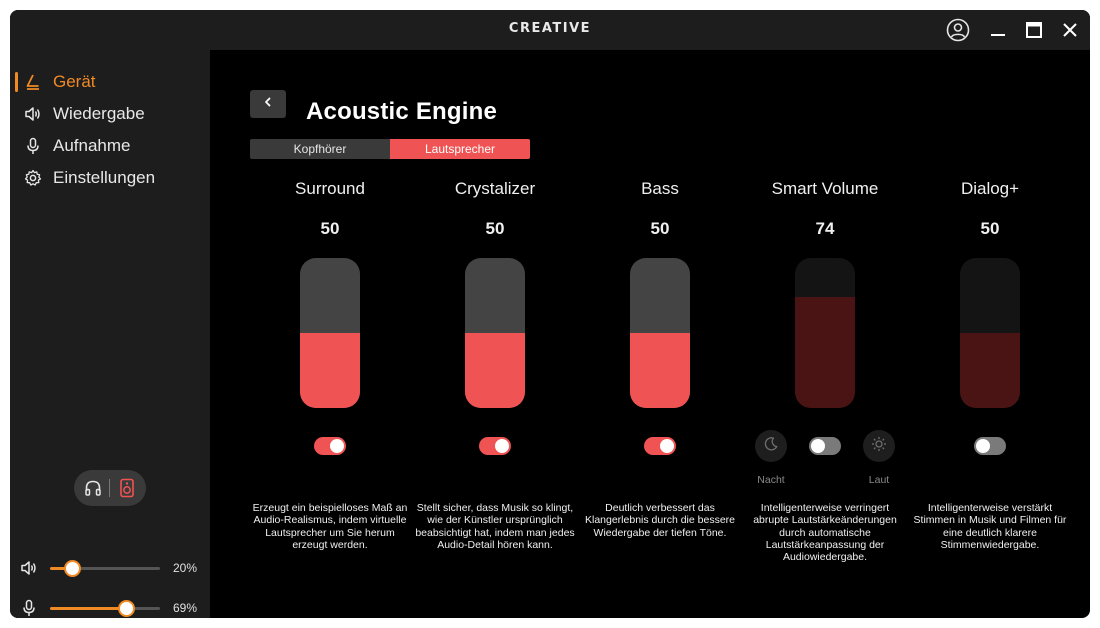  I want to click on account-icon, so click(958, 30).